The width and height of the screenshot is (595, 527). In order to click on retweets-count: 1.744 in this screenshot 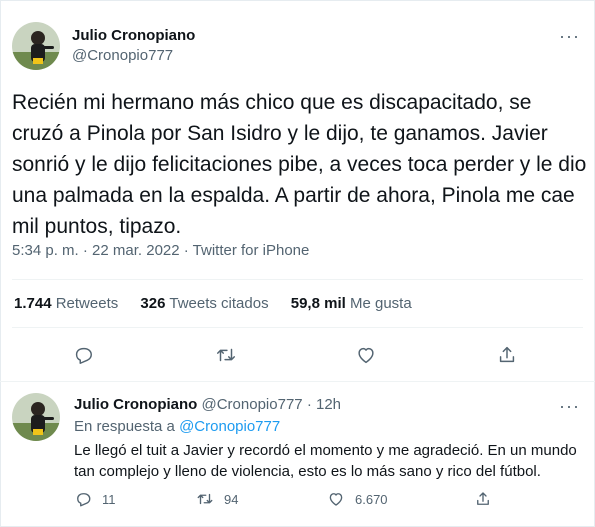, I will do `click(33, 303)`.